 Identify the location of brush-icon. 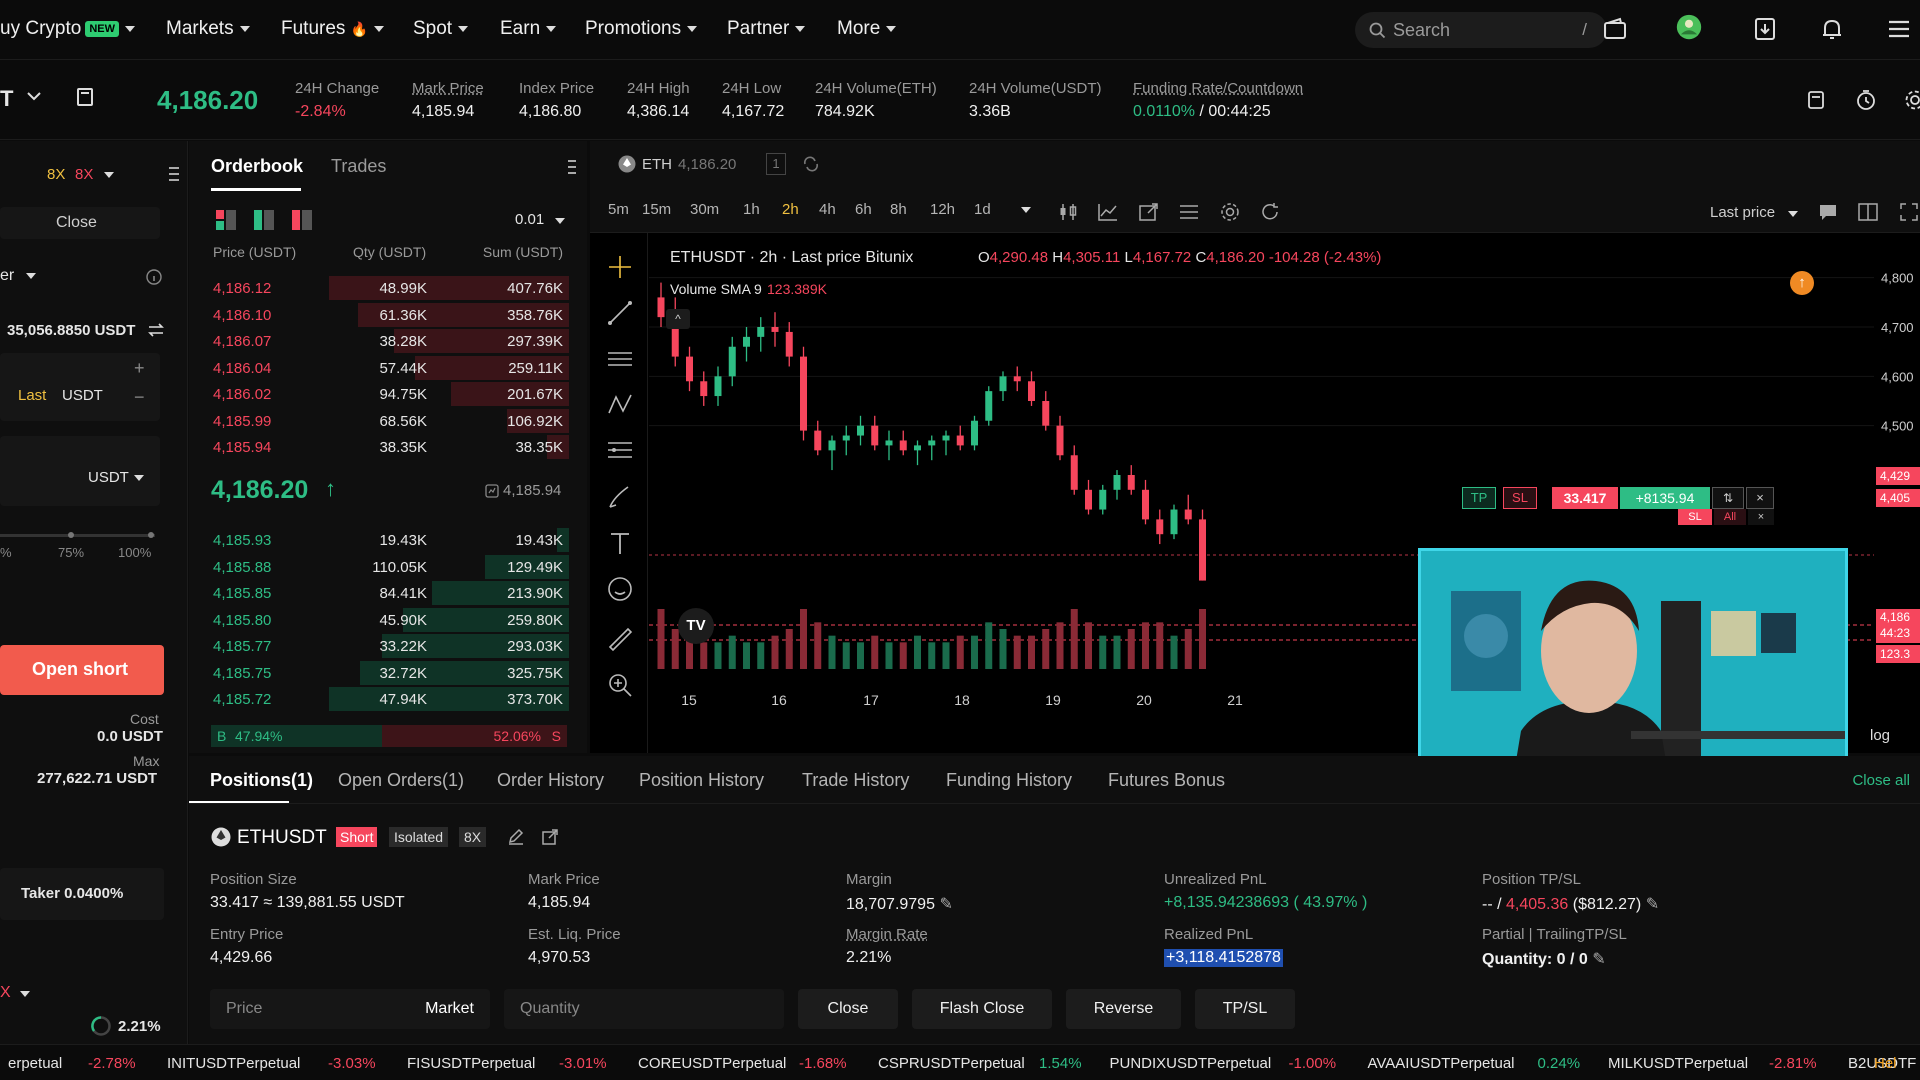
(620, 497).